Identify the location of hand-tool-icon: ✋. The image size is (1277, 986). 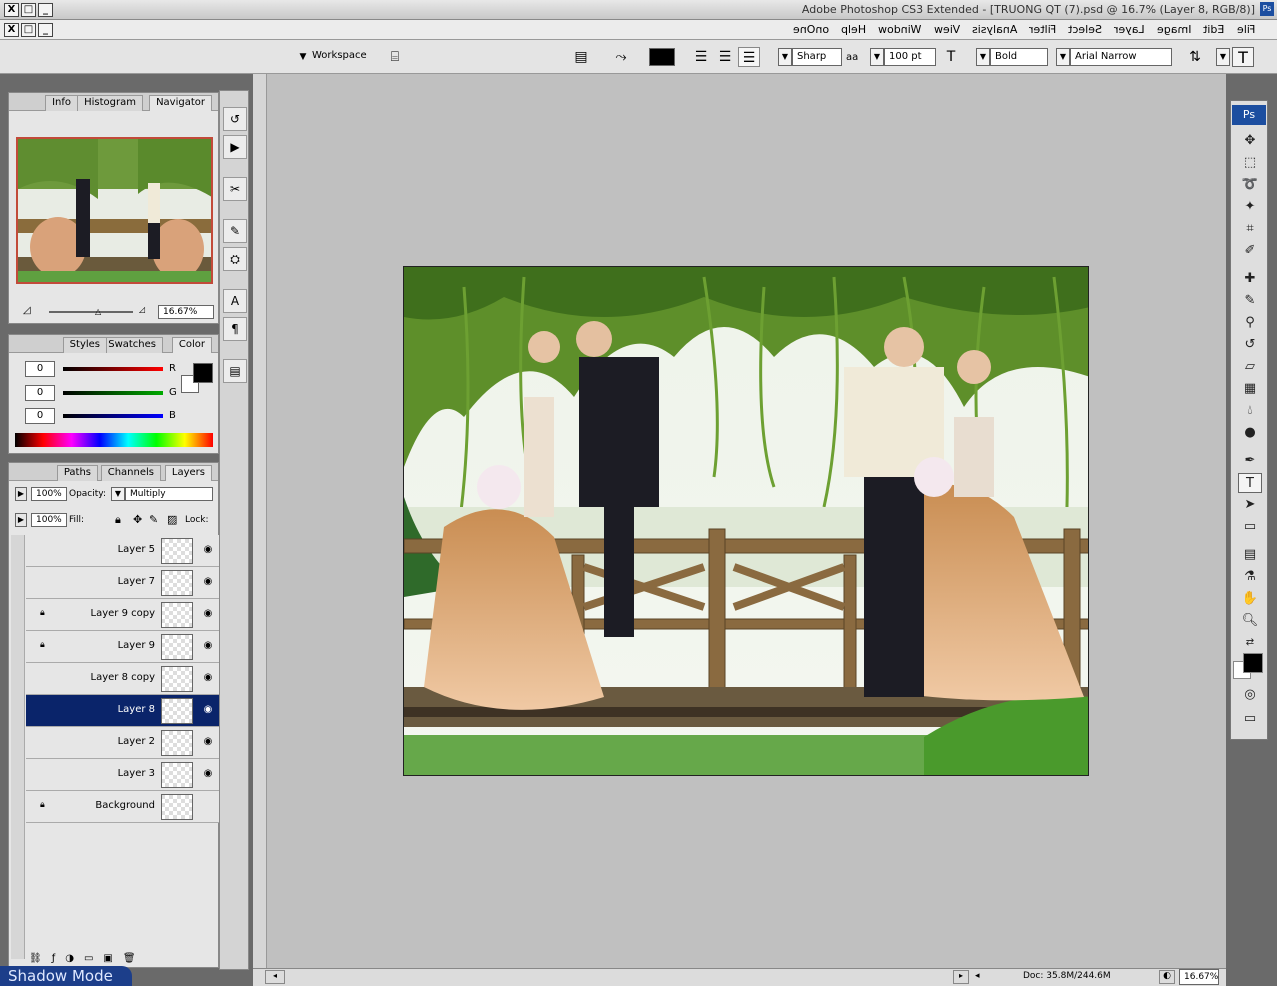
(1250, 599).